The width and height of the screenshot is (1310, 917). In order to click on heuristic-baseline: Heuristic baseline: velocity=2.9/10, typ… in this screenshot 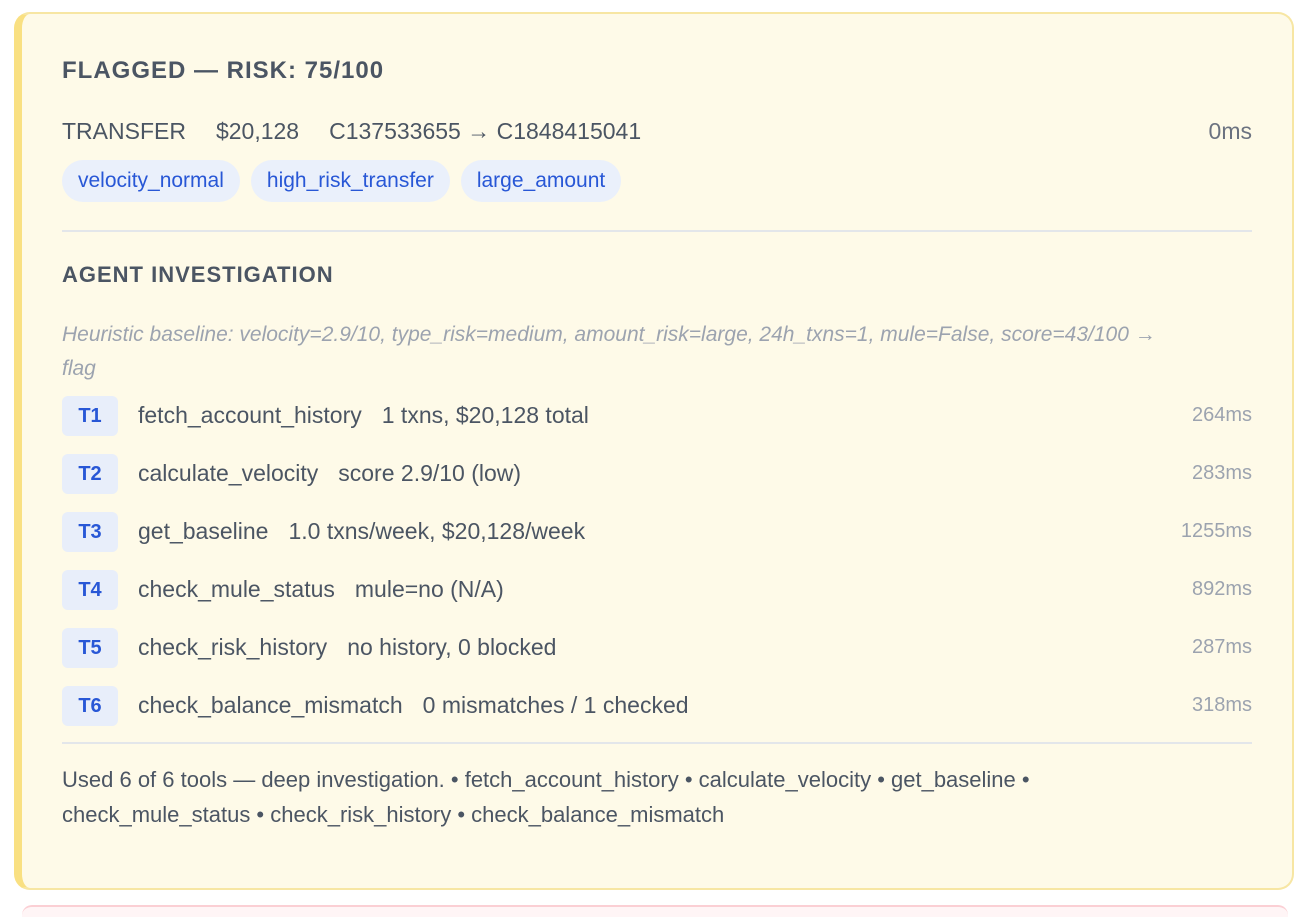, I will do `click(609, 351)`.